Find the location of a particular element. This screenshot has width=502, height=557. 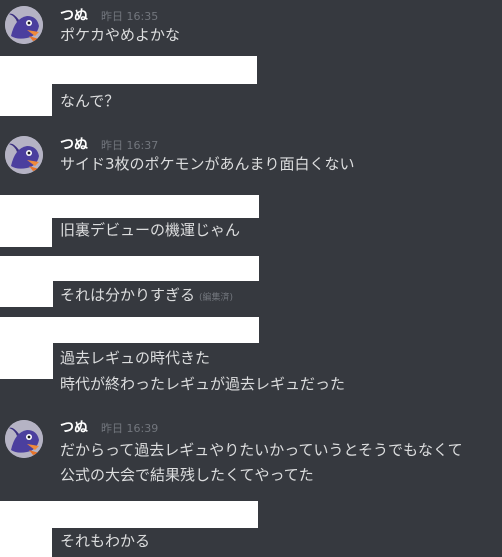

message-text: ポケカやめよかな is located at coordinates (120, 35).